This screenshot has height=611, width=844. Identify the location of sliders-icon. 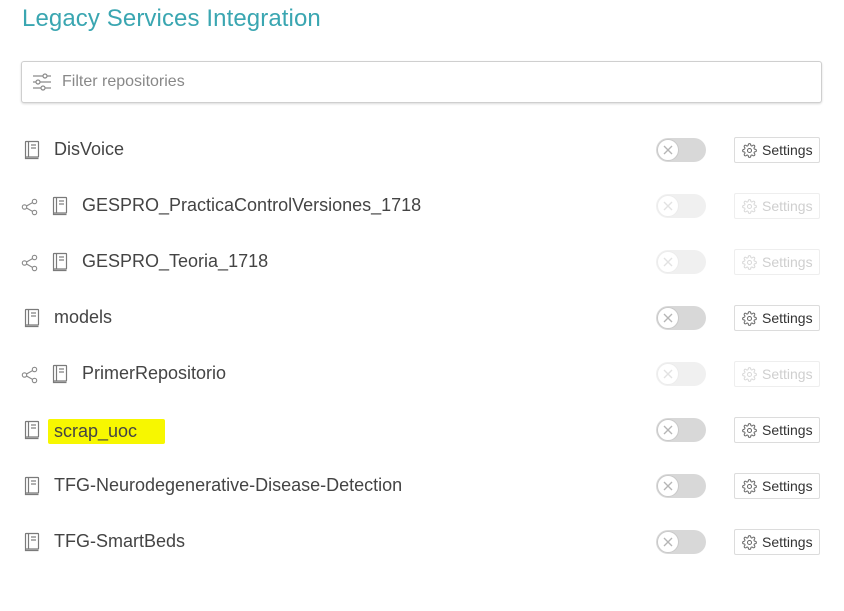
(42, 82).